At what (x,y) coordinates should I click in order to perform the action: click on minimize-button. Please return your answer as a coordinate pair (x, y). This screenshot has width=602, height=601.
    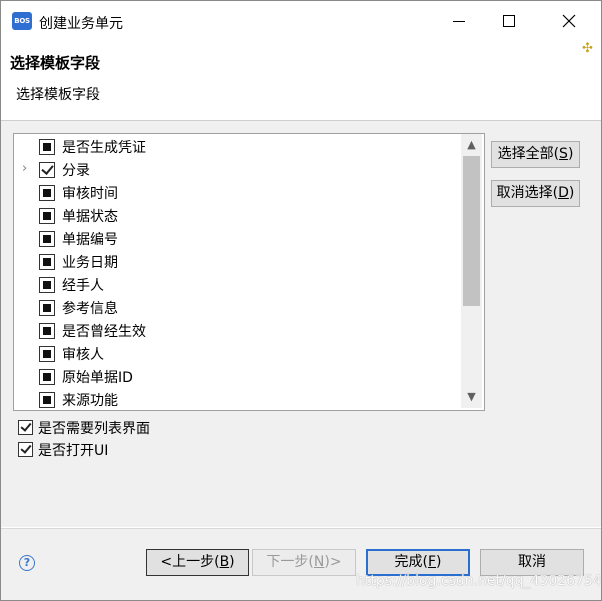
    Looking at the image, I should click on (459, 21).